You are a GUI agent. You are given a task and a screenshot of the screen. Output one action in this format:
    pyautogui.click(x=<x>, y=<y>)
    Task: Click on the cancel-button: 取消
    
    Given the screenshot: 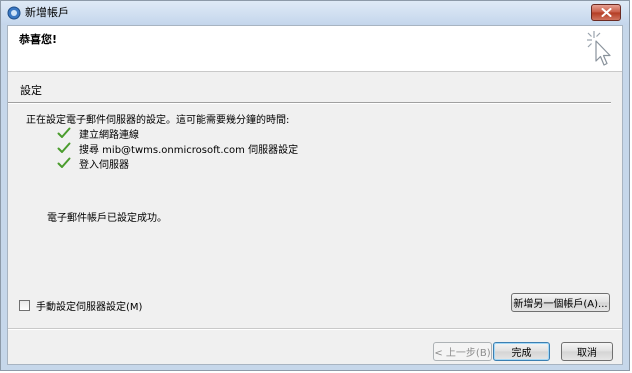 What is the action you would take?
    pyautogui.click(x=587, y=351)
    